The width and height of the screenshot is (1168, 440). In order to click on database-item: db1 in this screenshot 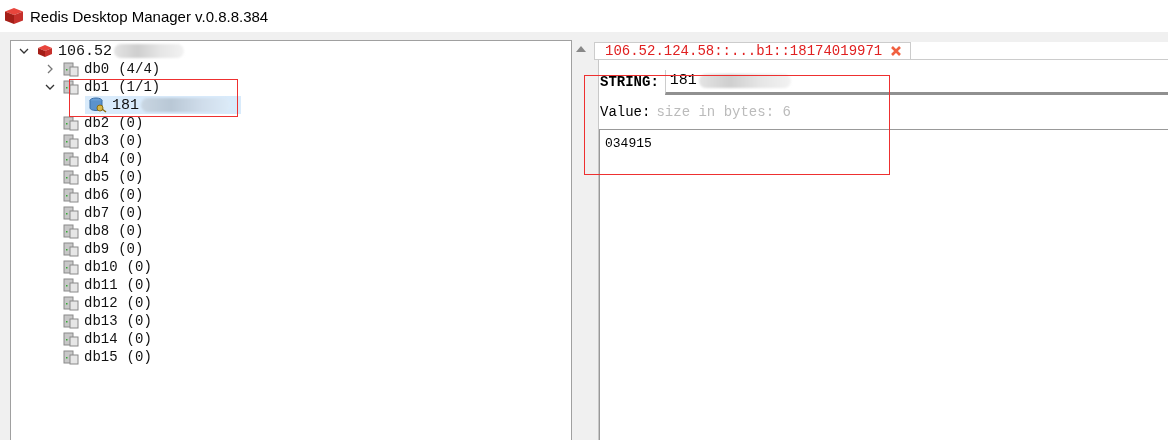, I will do `click(97, 87)`.